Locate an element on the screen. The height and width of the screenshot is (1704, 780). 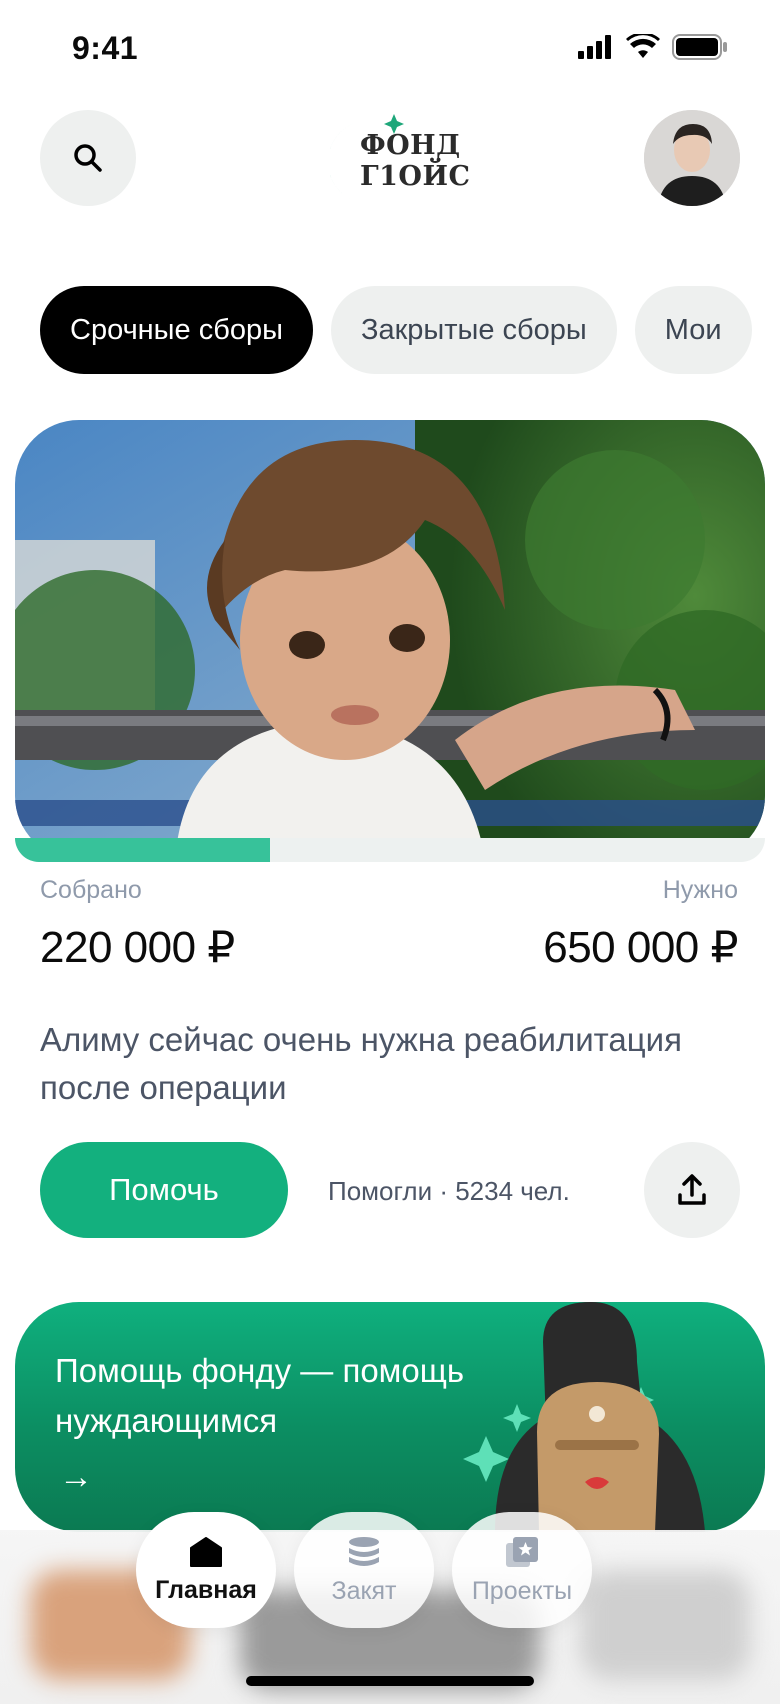
tab-closed: Закрытые сборы is located at coordinates (473, 330).